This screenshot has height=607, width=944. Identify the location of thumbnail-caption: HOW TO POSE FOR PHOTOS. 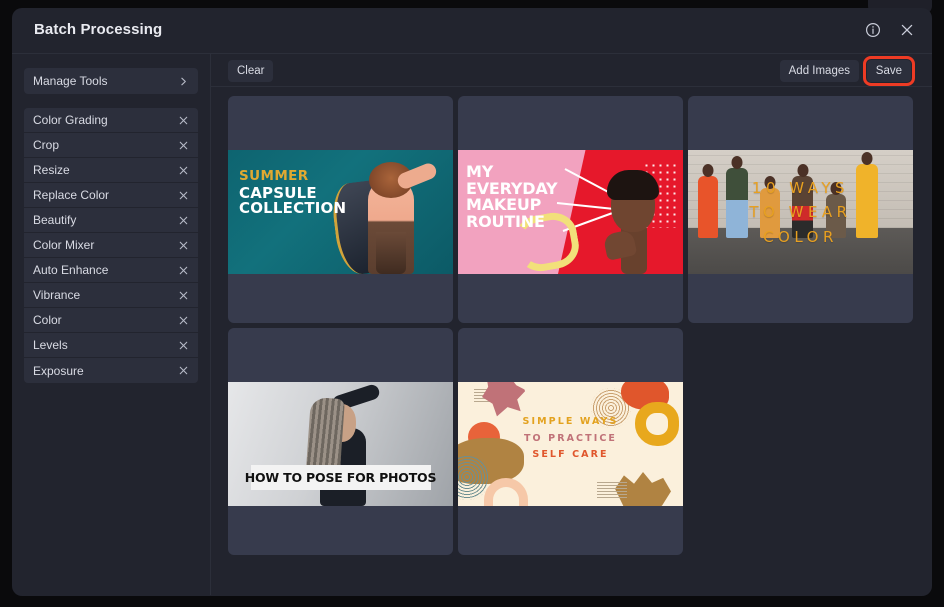
(340, 477).